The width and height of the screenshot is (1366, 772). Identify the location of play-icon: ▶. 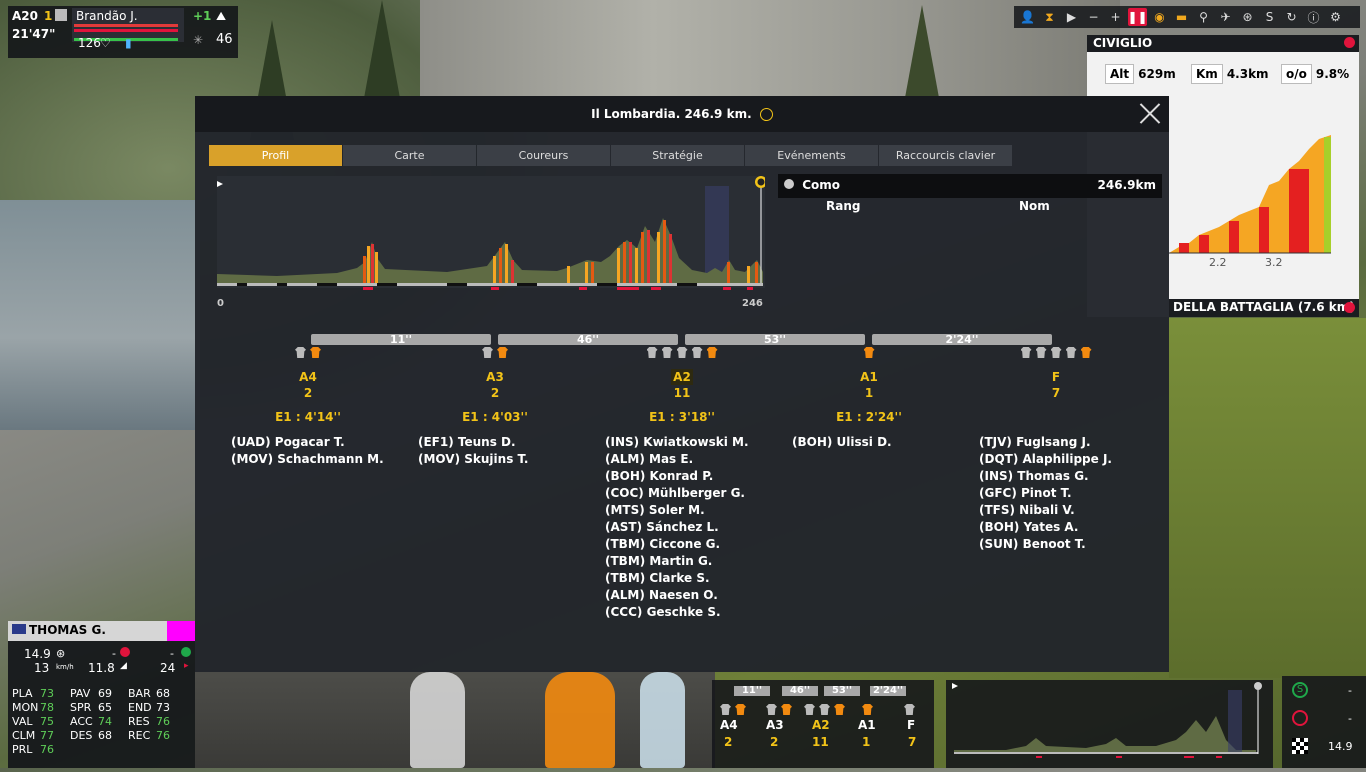
(1071, 17).